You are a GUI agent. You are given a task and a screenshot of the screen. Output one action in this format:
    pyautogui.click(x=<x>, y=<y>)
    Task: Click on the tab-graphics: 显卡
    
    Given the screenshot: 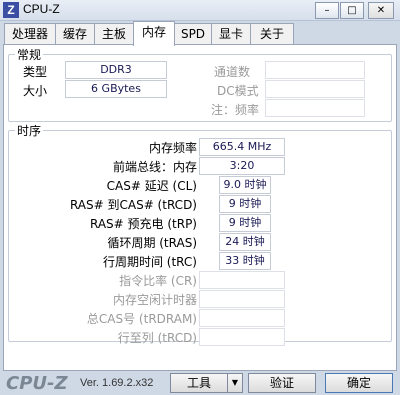 What is the action you would take?
    pyautogui.click(x=231, y=33)
    